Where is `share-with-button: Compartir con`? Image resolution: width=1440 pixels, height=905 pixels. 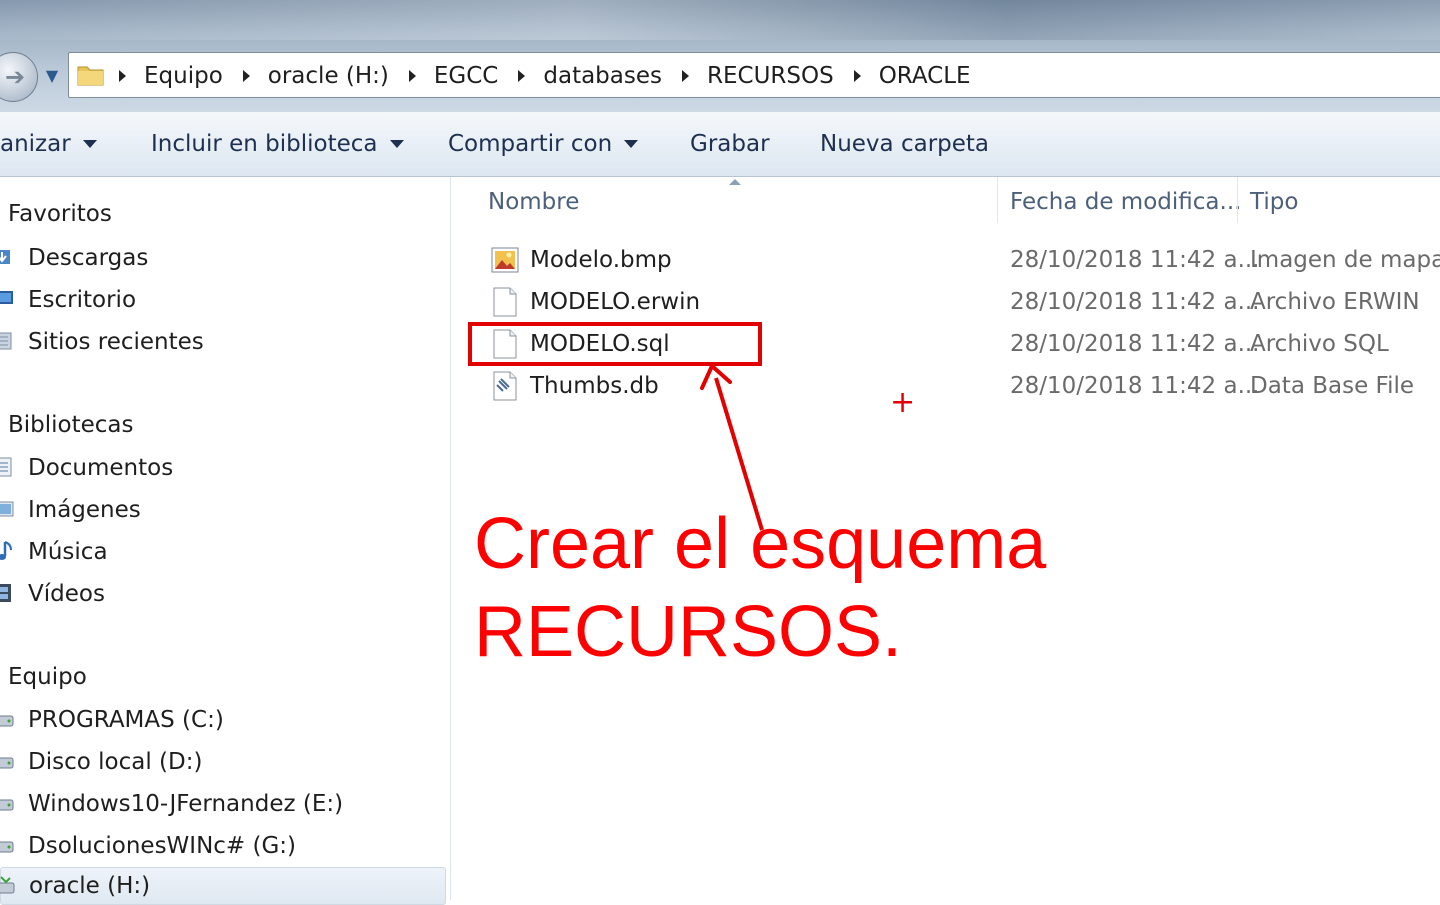
share-with-button: Compartir con is located at coordinates (543, 144).